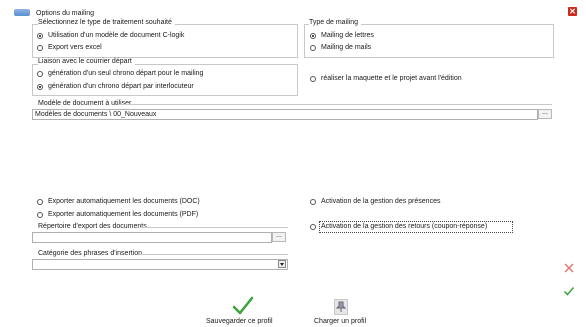  What do you see at coordinates (380, 201) in the screenshot?
I see `presences-label: Activation de la gestion des présences` at bounding box center [380, 201].